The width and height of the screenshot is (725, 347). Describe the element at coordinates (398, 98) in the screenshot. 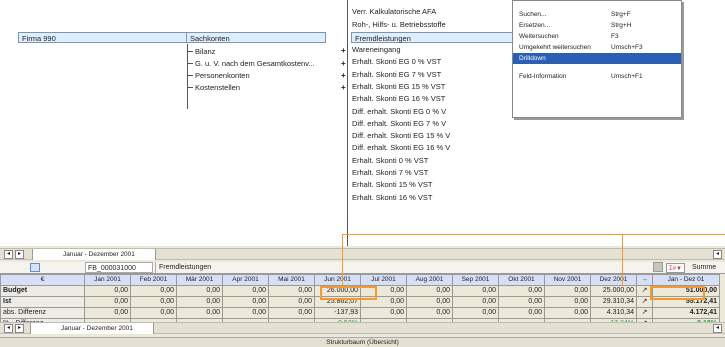

I see `tree-node-account: Erhalt. Skonti EG 16 % VST` at that location.